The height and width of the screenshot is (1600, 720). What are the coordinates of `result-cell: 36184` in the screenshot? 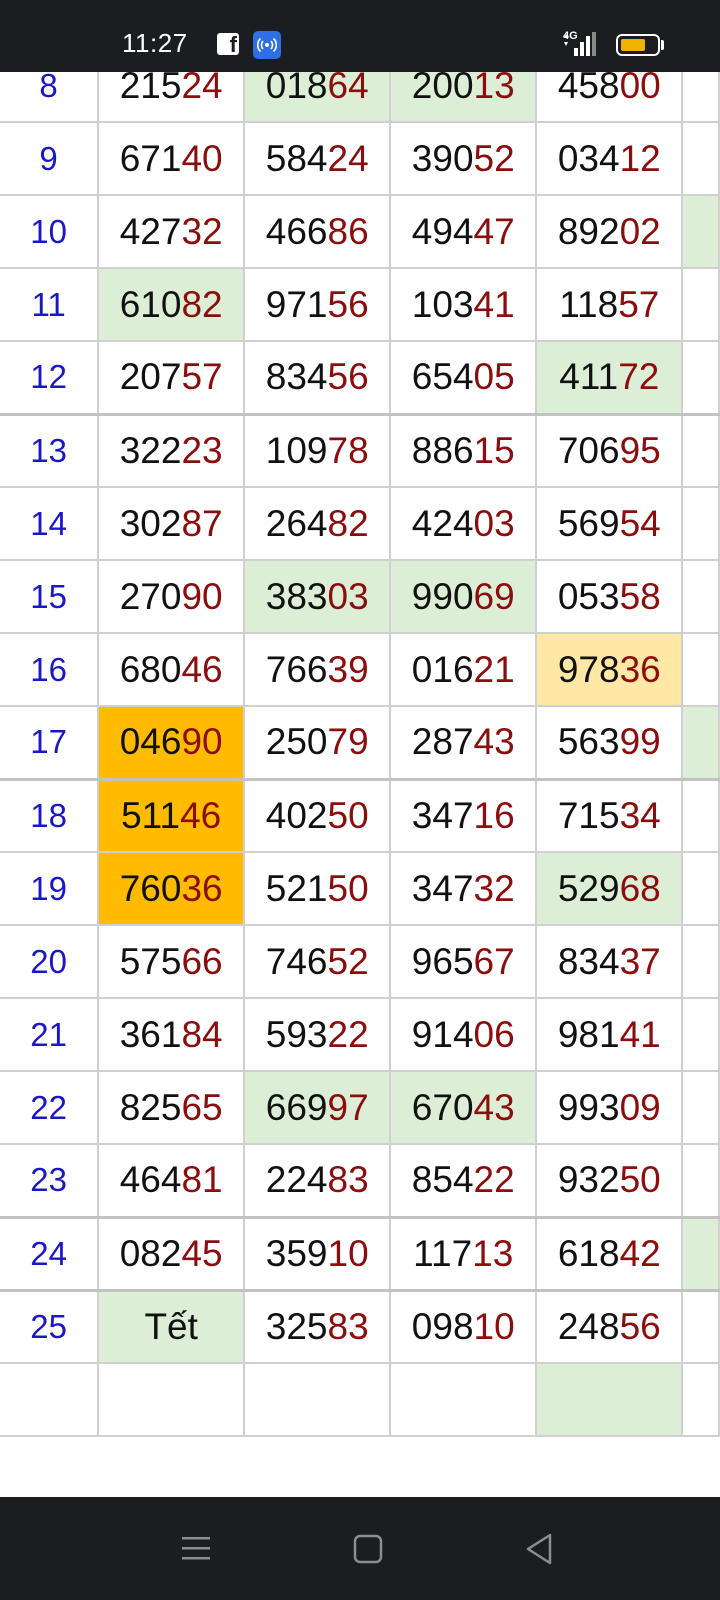 It's located at (171, 1034).